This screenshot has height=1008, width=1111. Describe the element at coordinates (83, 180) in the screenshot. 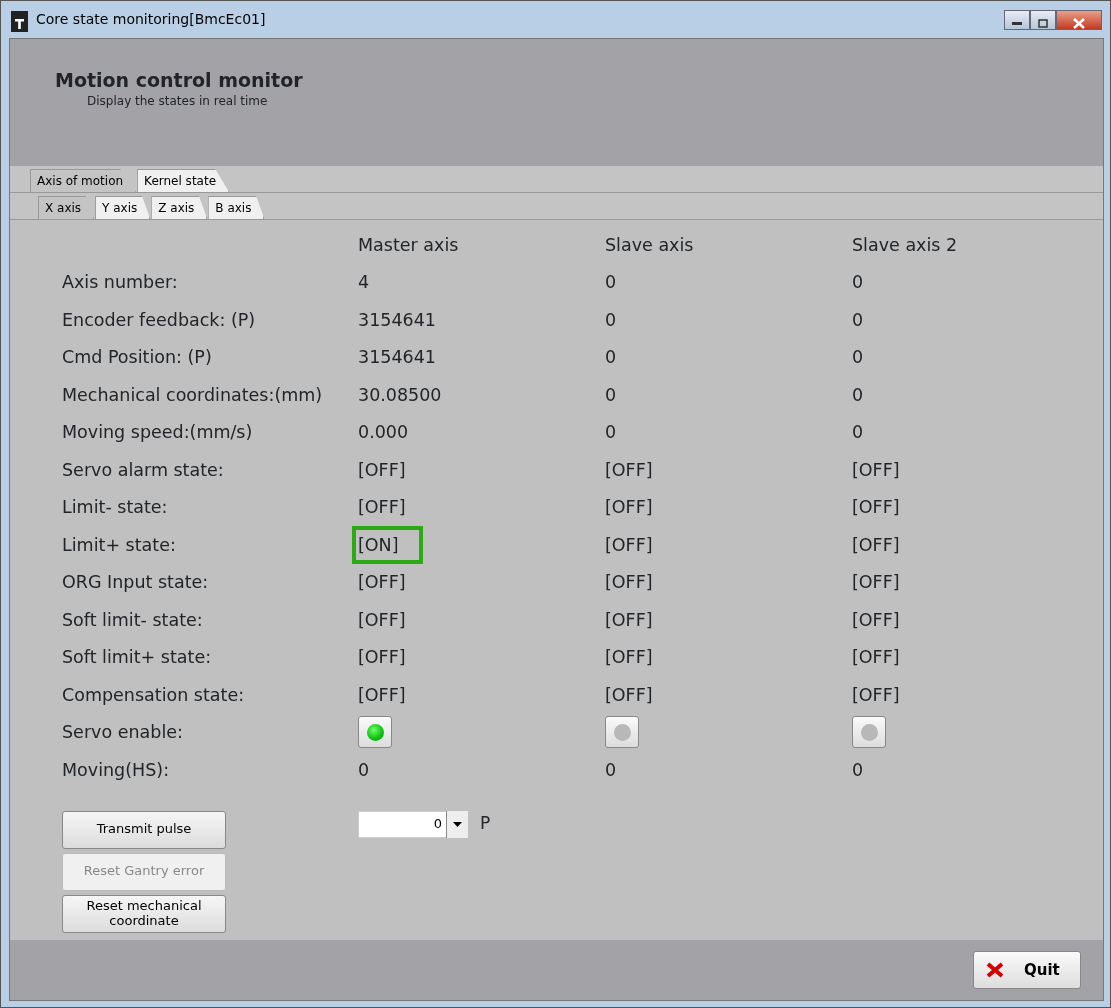

I see `tab: Axis of motion` at that location.